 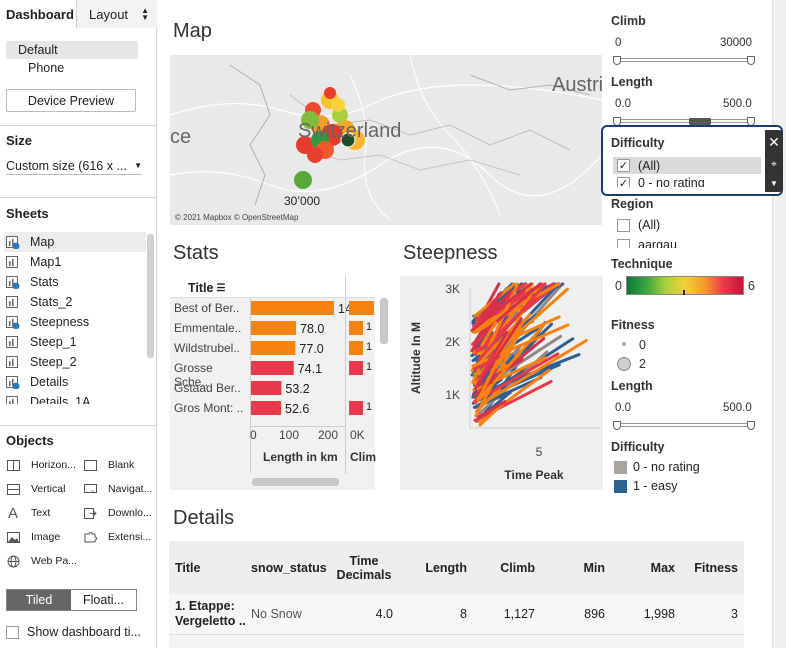 I want to click on region-option-aargau: aargau, so click(x=647, y=243).